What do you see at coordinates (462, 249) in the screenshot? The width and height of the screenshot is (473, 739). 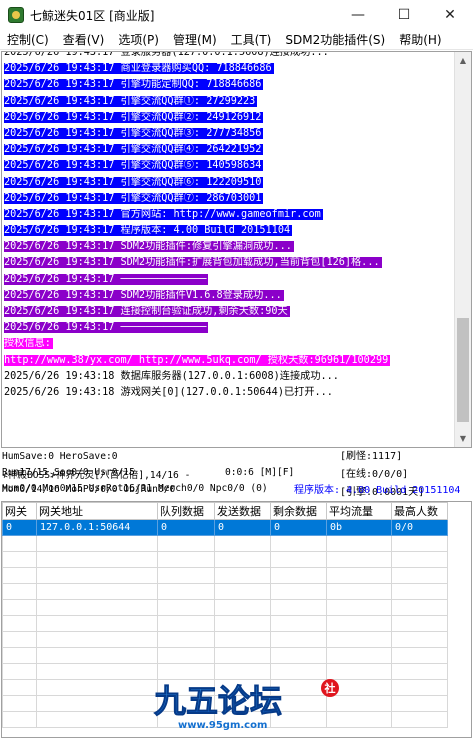 I see `log-scrollbar: ▲ ▼` at bounding box center [462, 249].